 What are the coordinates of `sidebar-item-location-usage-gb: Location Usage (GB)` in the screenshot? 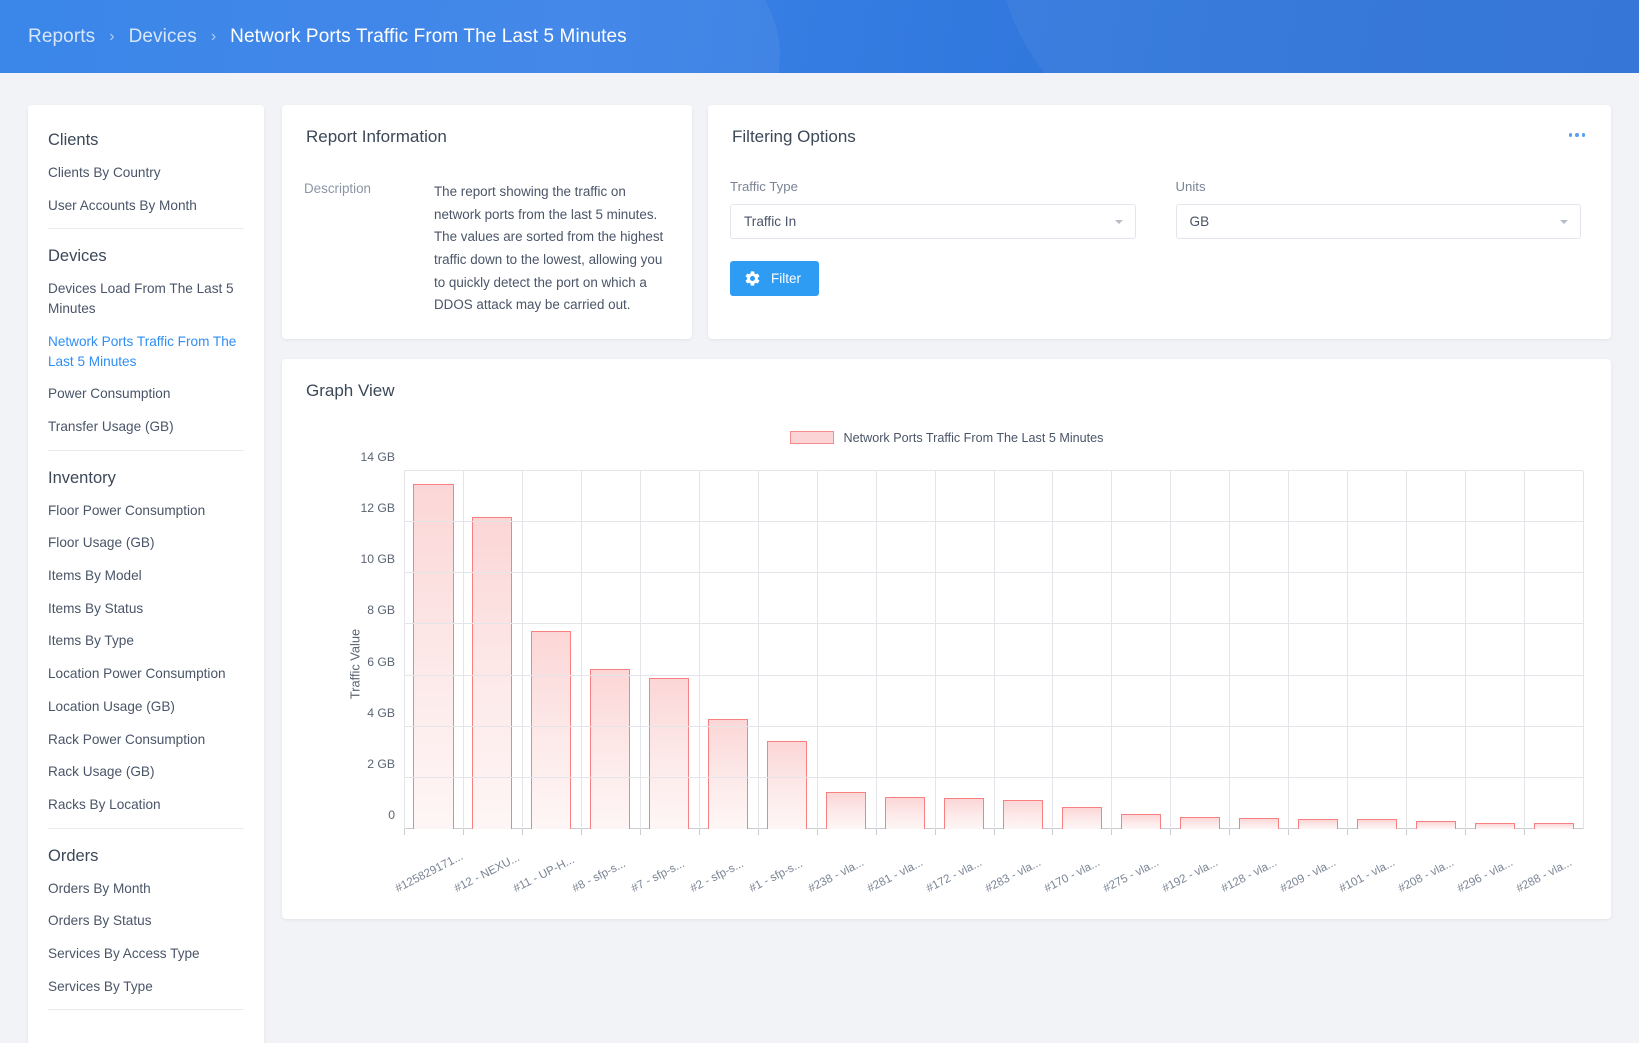 It's located at (146, 707).